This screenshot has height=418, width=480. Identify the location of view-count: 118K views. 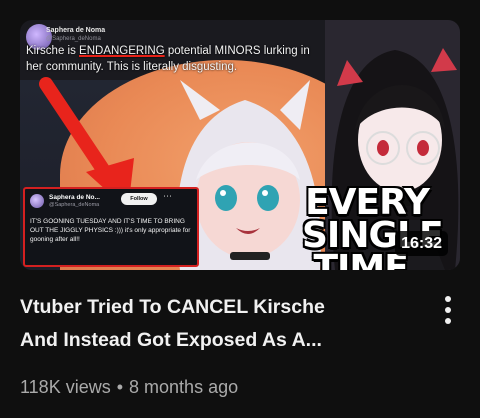
(65, 387).